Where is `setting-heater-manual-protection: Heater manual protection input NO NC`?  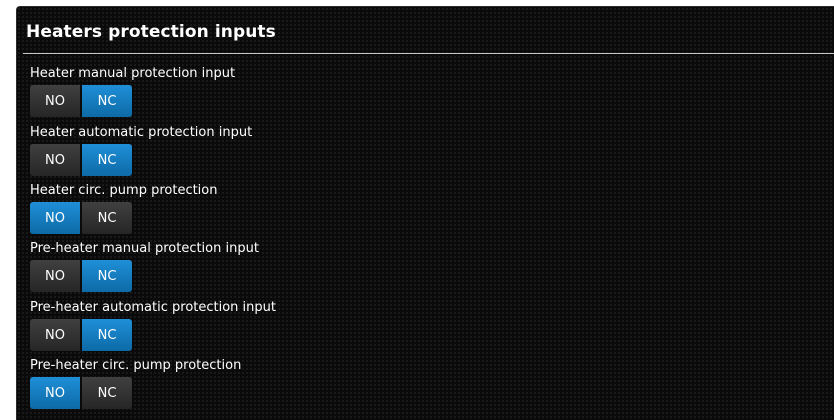
setting-heater-manual-protection: Heater manual protection input NO NC is located at coordinates (132, 91).